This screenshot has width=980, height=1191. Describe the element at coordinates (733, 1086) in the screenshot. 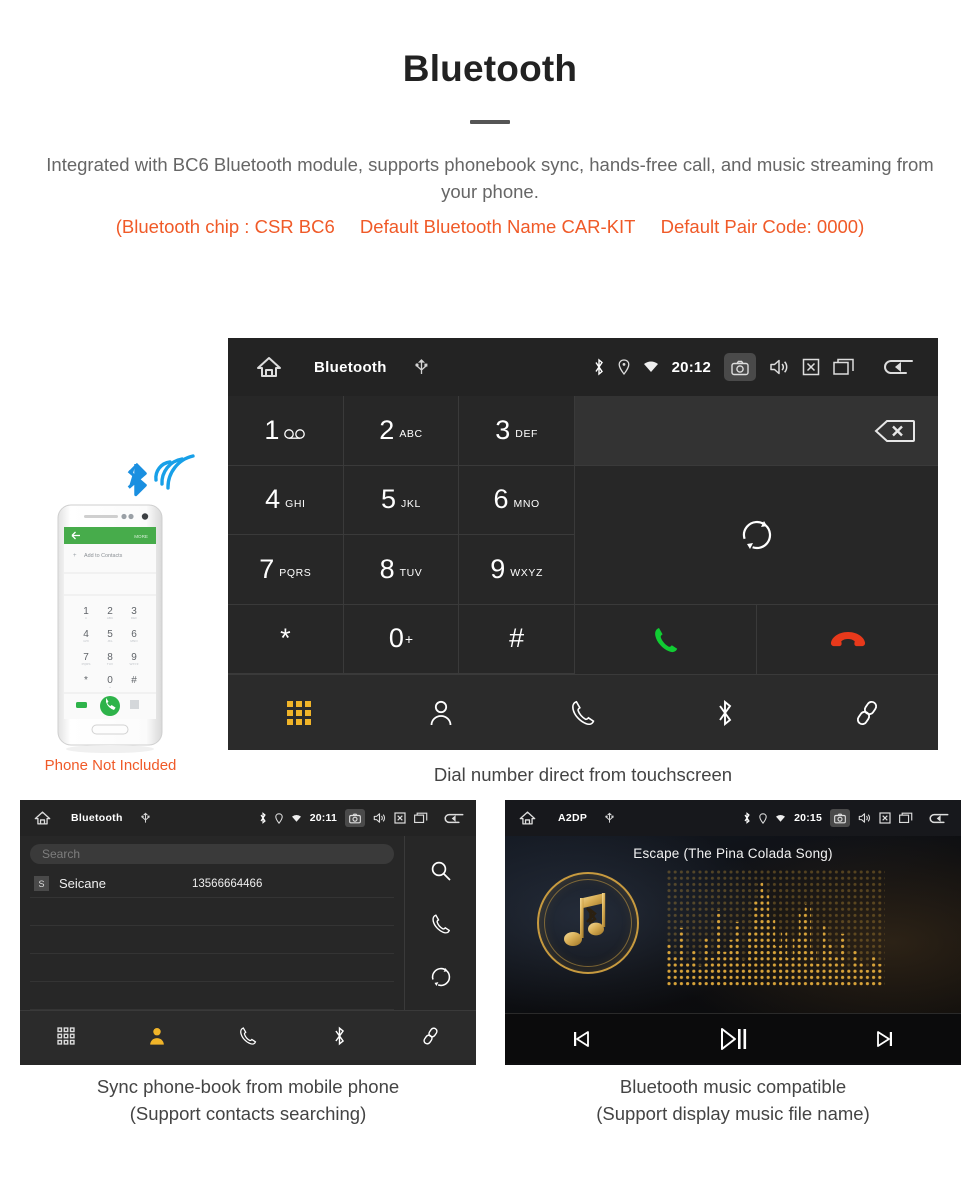

I see `music-caption-line1: Bluetooth music compatible` at that location.